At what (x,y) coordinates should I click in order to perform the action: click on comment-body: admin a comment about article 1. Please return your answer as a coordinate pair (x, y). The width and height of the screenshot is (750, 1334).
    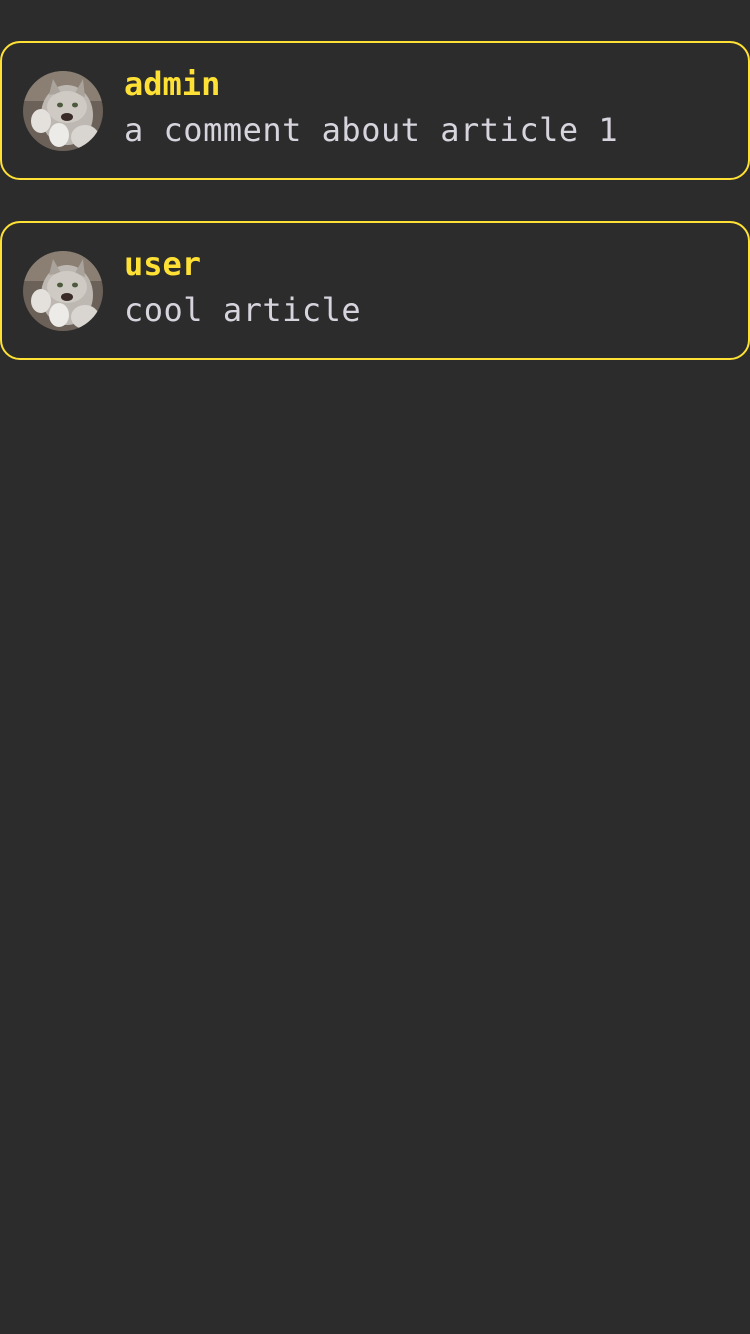
    Looking at the image, I should click on (371, 110).